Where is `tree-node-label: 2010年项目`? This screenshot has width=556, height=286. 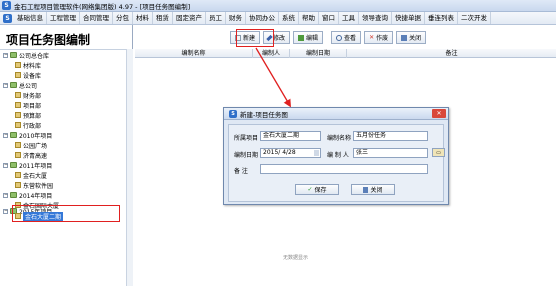
tree-node-label: 2010年项目 is located at coordinates (36, 136).